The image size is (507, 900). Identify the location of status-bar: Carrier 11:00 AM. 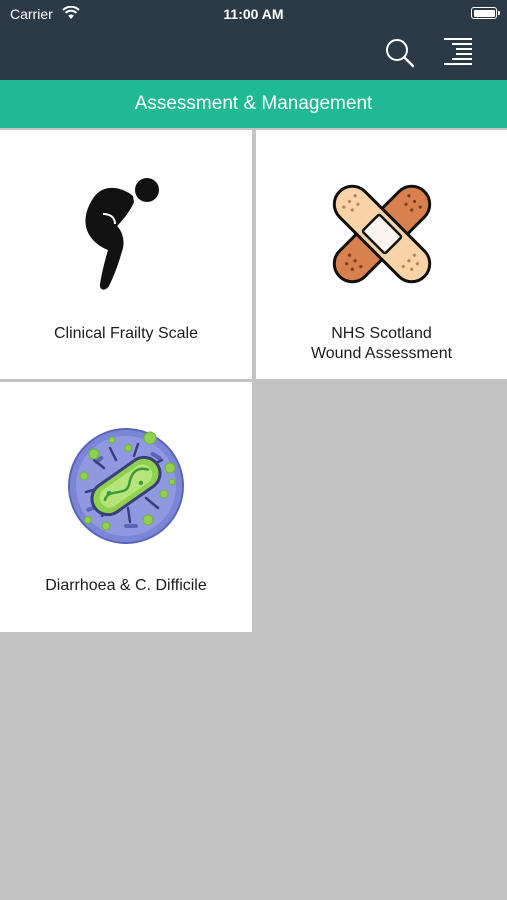
(253, 14).